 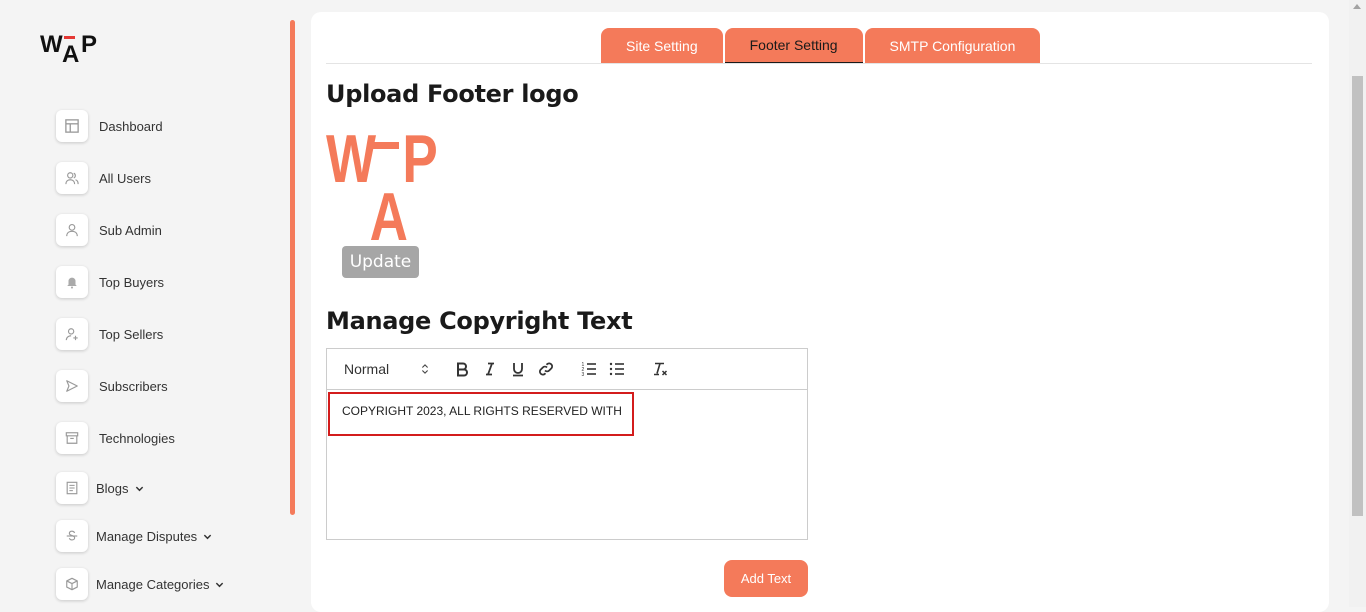 I want to click on editor-content-area: COPYRIGHT 2023, ALL RIGHTS RESERVED WITH, so click(x=567, y=464).